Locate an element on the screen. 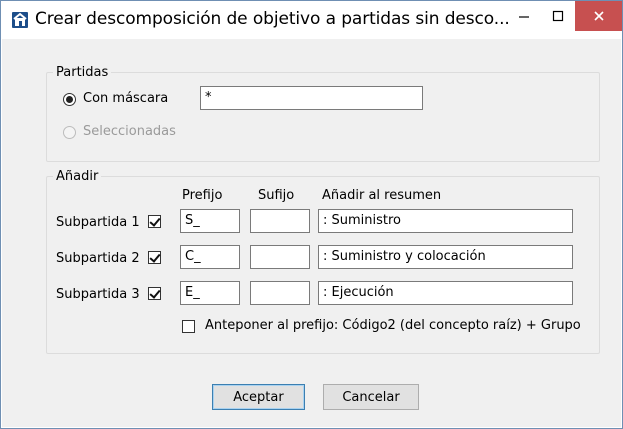  subpartida-3-label: Subpartida 3 is located at coordinates (98, 294).